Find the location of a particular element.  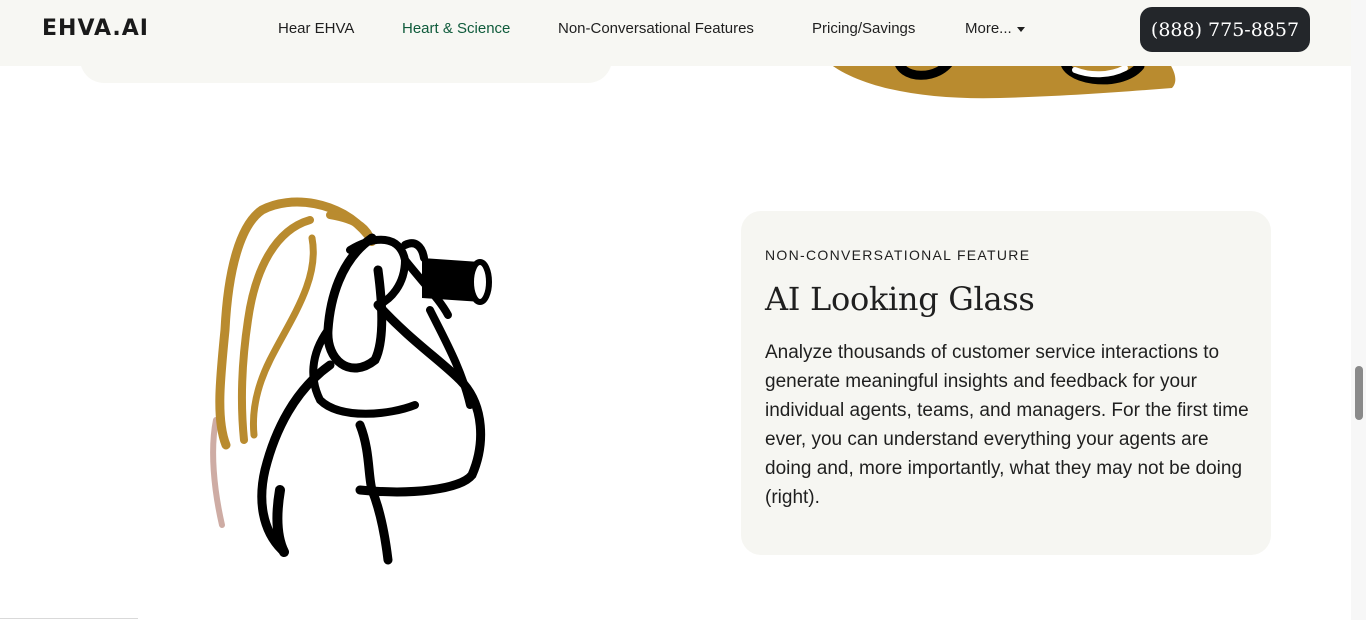

scrollbar-thumb is located at coordinates (1359, 393).